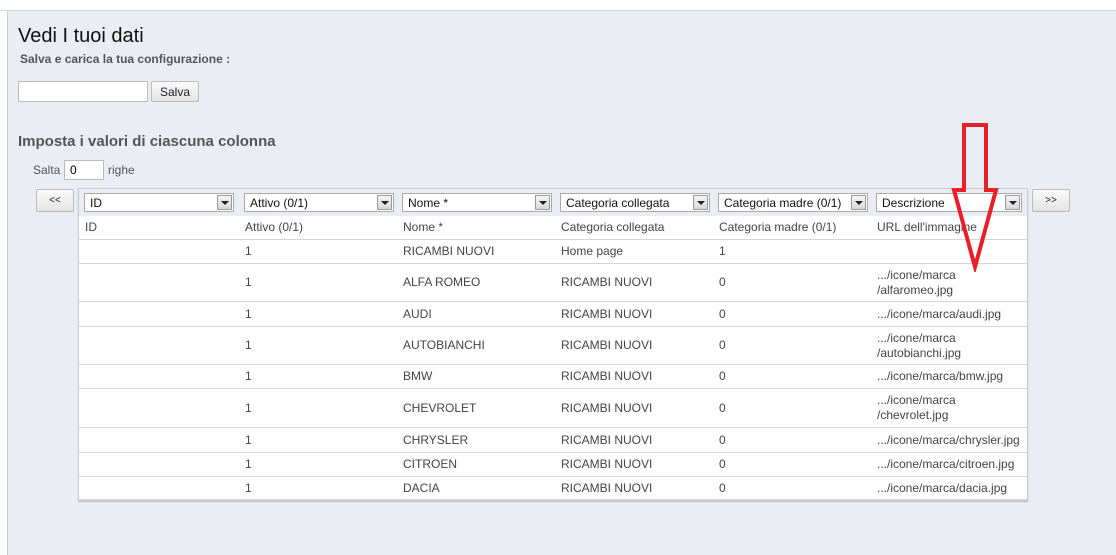  Describe the element at coordinates (159, 202) in the screenshot. I see `column-select: ID` at that location.